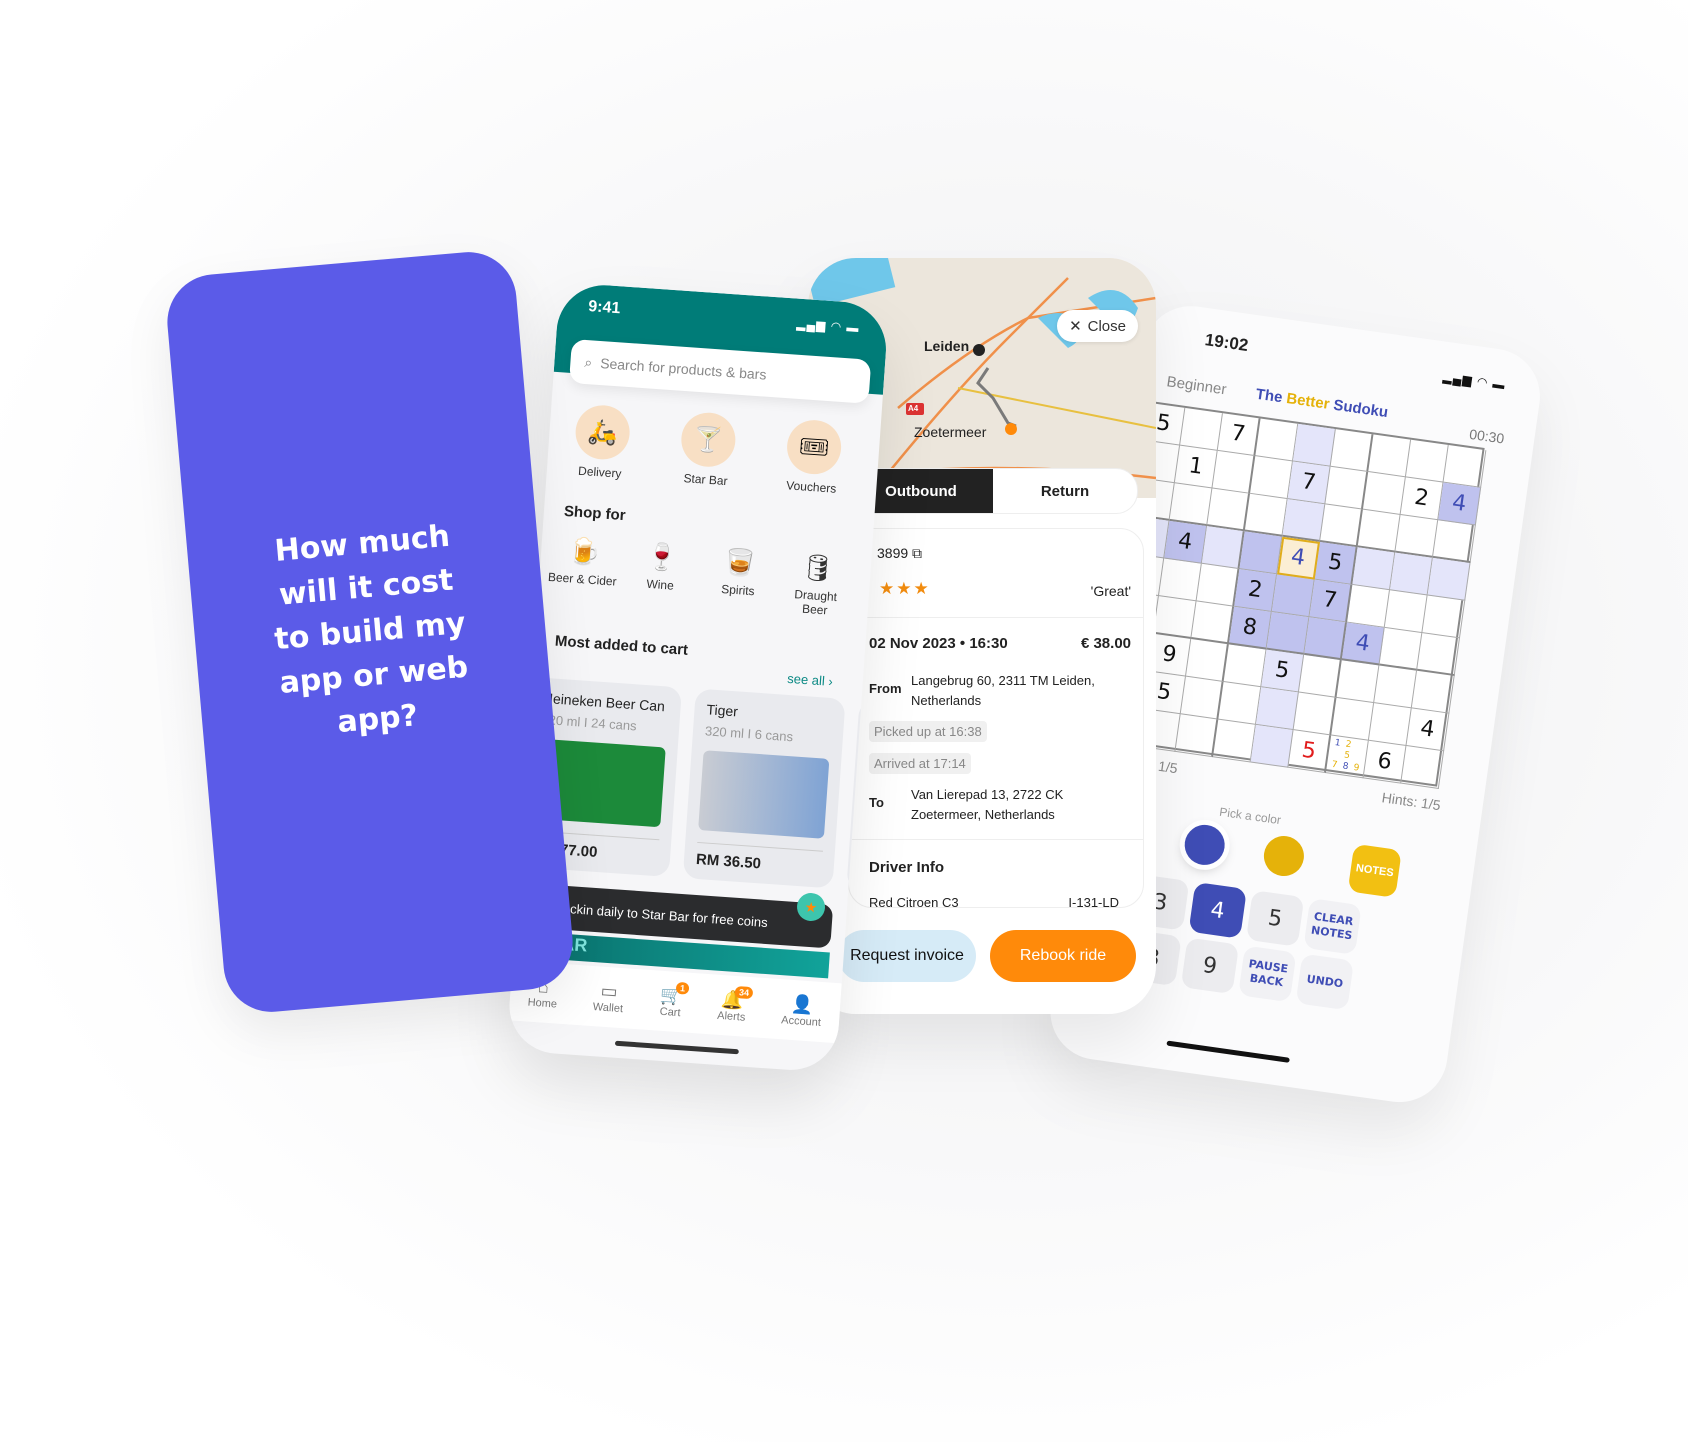 This screenshot has width=1688, height=1442. What do you see at coordinates (764, 788) in the screenshot?
I see `product-card: Tiger 320 ml I 6 cans RM 36.50` at bounding box center [764, 788].